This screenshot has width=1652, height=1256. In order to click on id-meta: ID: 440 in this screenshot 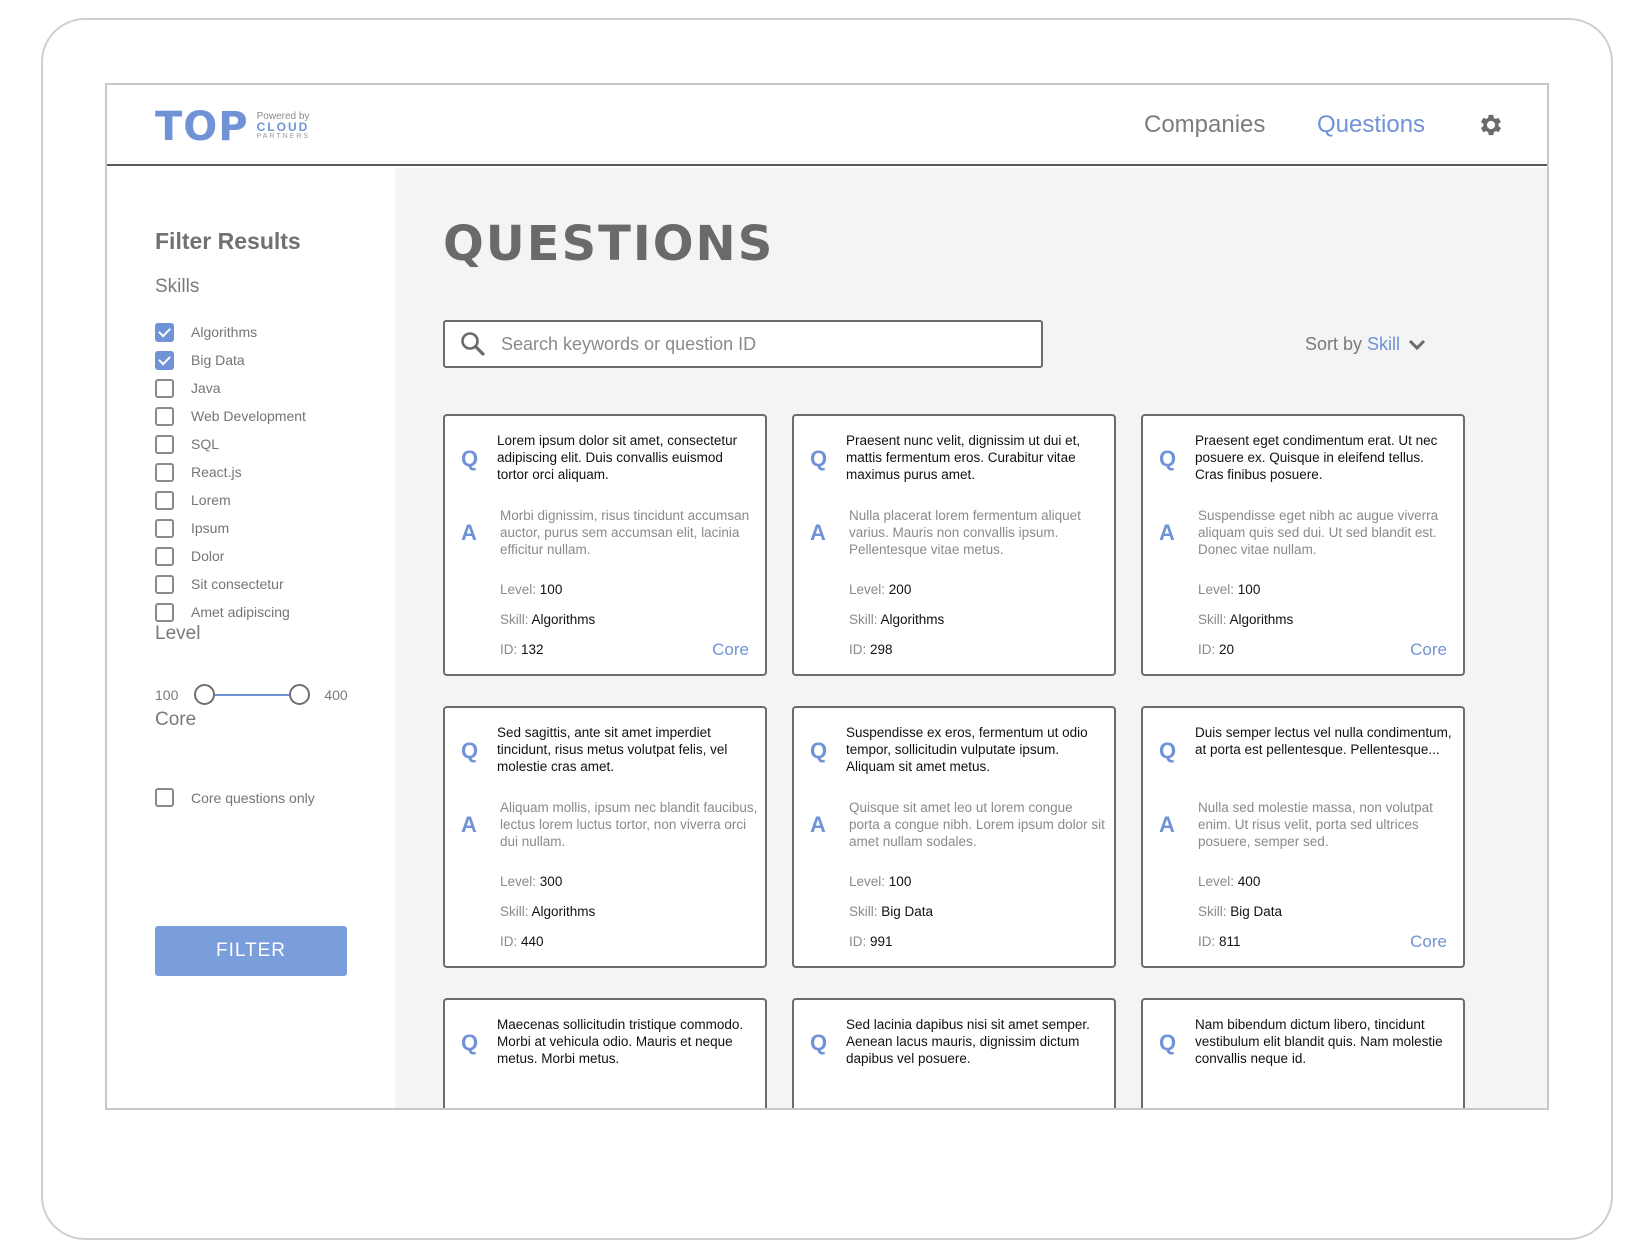, I will do `click(522, 941)`.